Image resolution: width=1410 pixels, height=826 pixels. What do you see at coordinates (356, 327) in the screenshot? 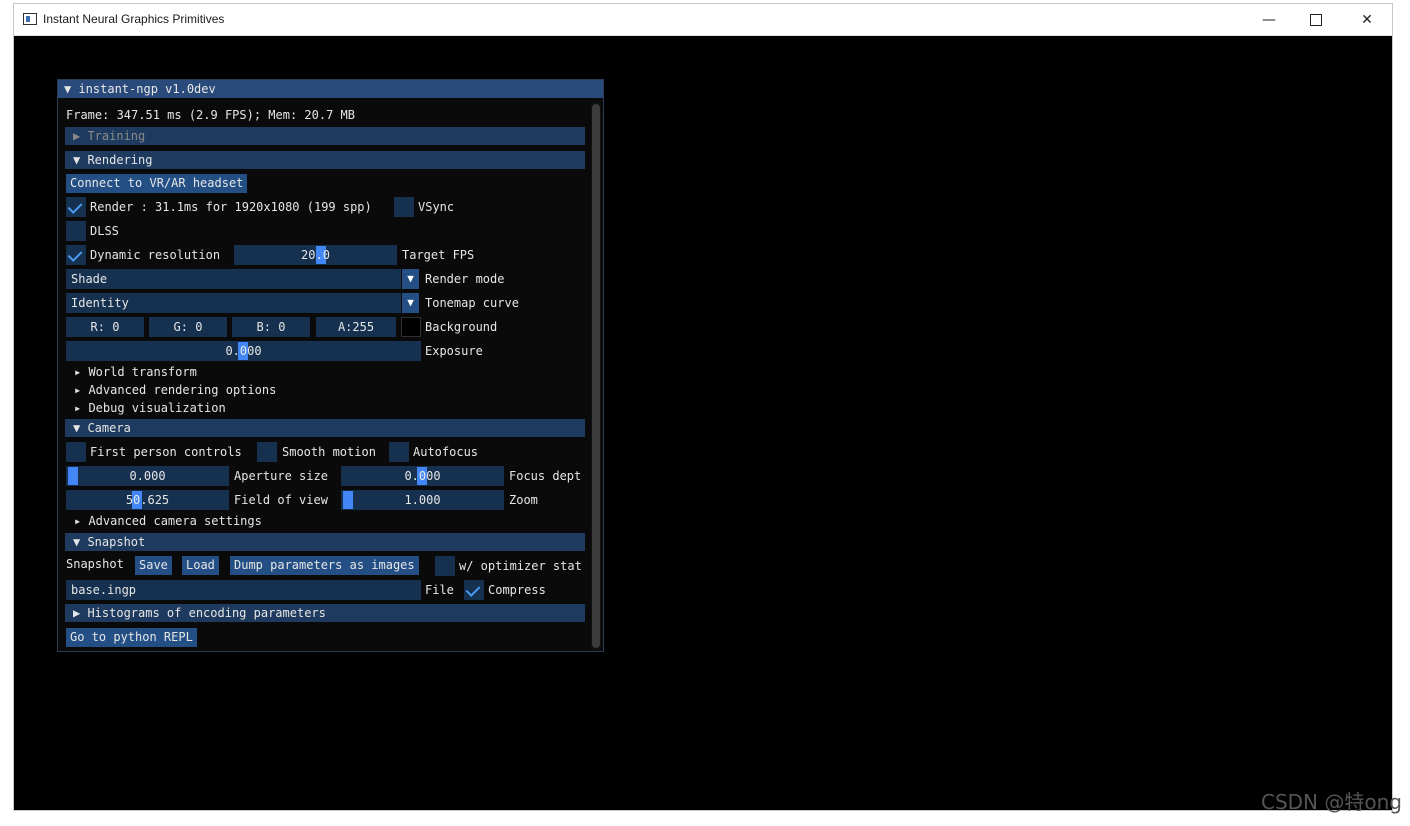
I see `background-a-field: A:255` at bounding box center [356, 327].